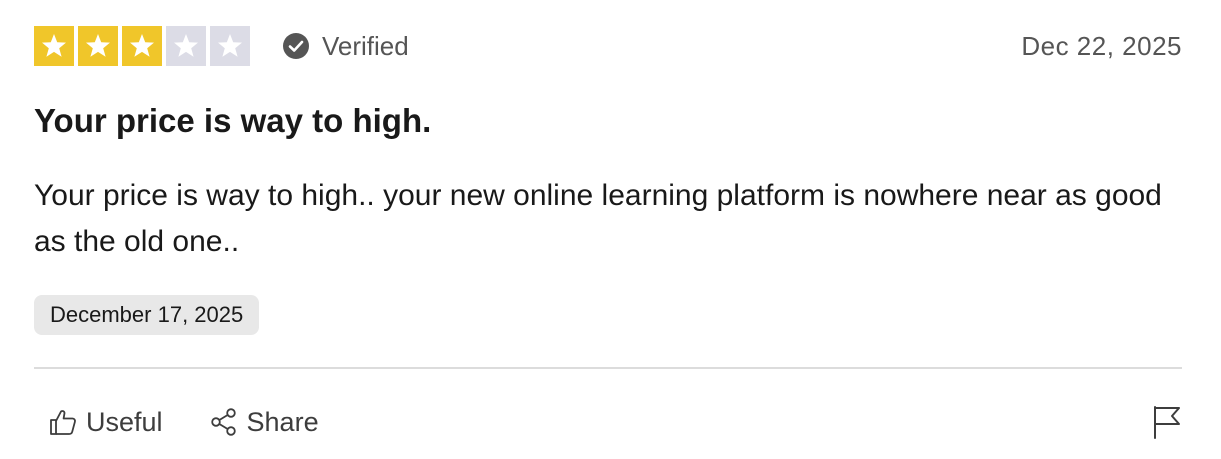 This screenshot has height=459, width=1221. I want to click on report-button, so click(1167, 422).